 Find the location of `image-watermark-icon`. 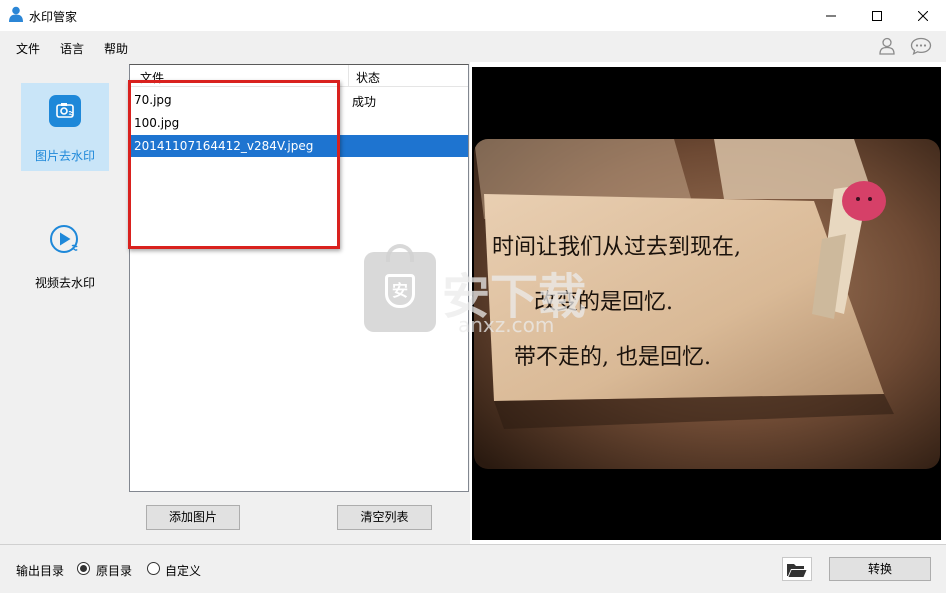

image-watermark-icon is located at coordinates (65, 111).